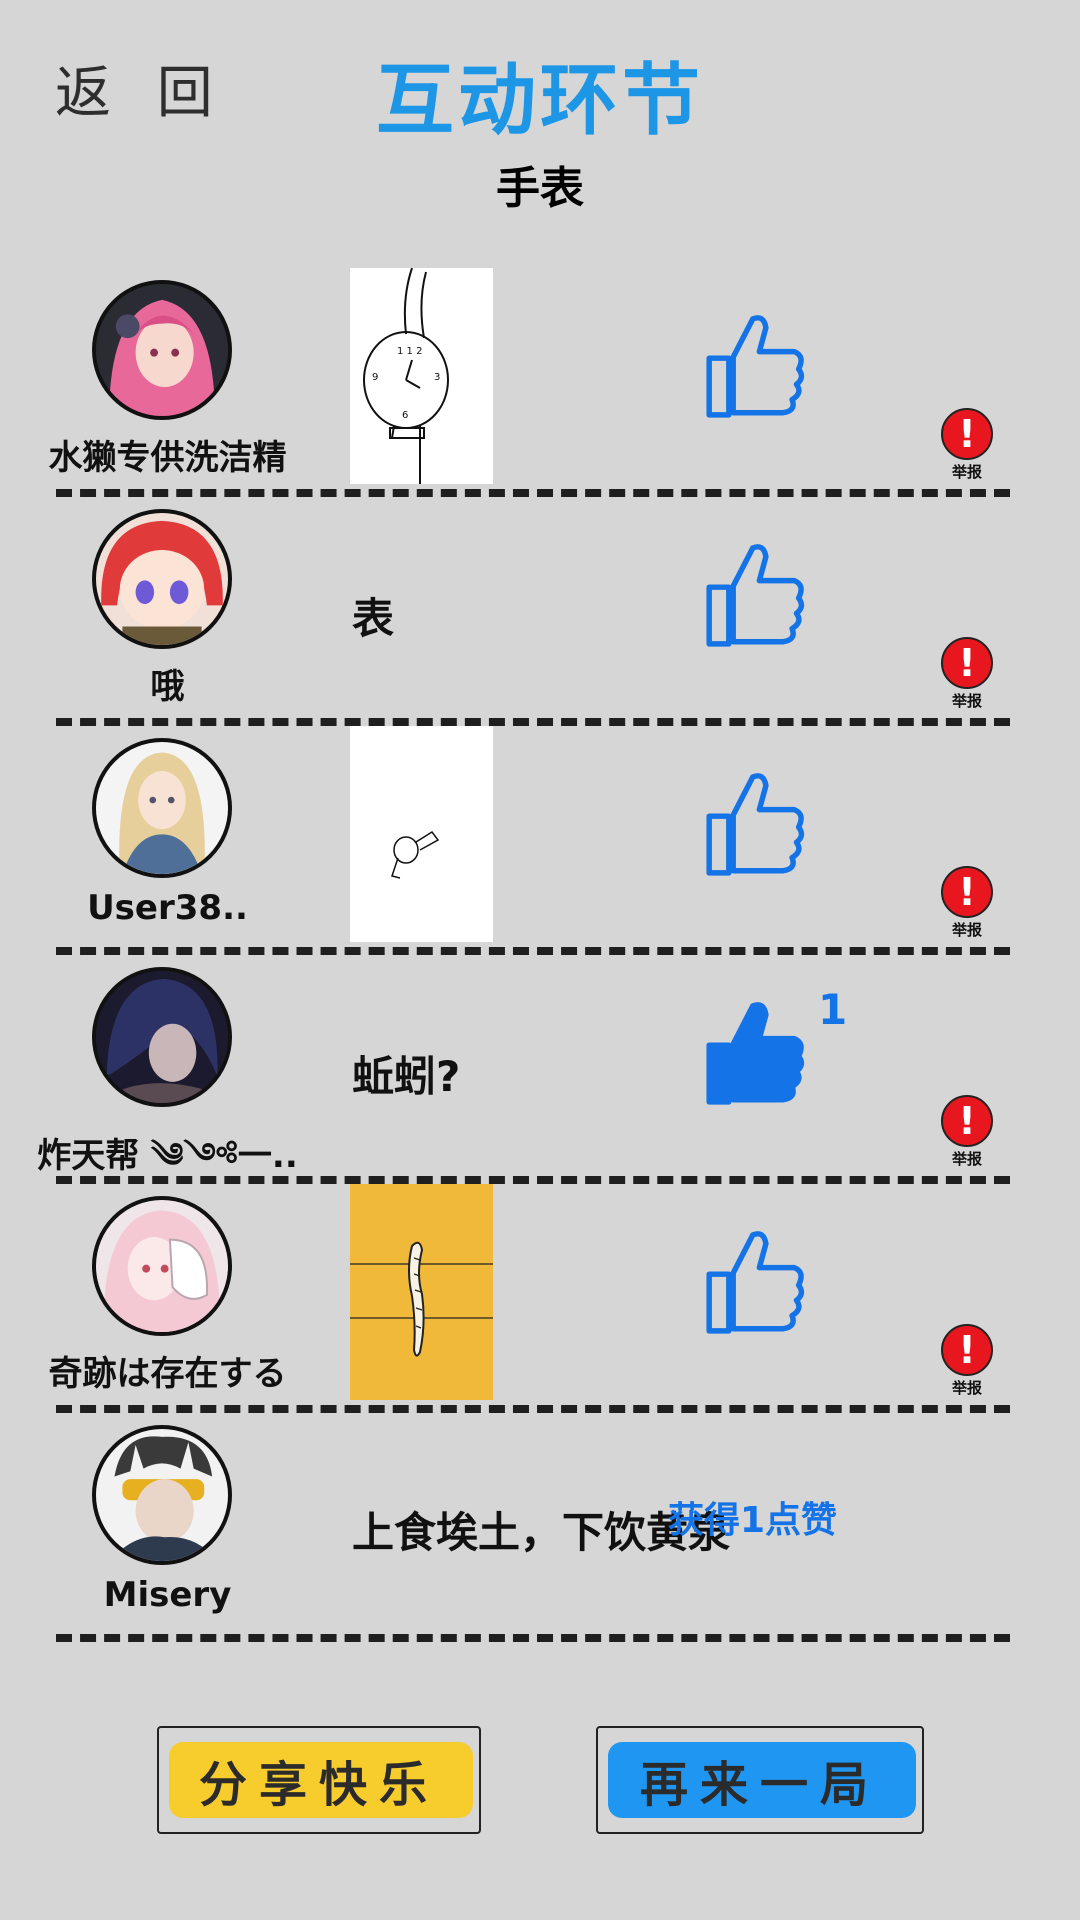 This screenshot has height=1920, width=1080. What do you see at coordinates (406, 1076) in the screenshot?
I see `answer-text: 蚯蚓?` at bounding box center [406, 1076].